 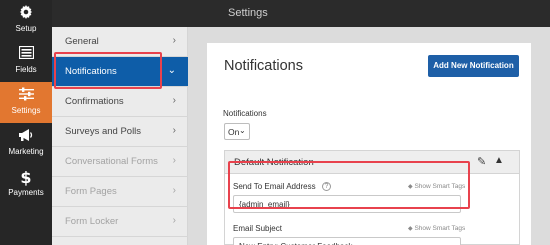 I want to click on fields-icon, so click(x=26, y=54).